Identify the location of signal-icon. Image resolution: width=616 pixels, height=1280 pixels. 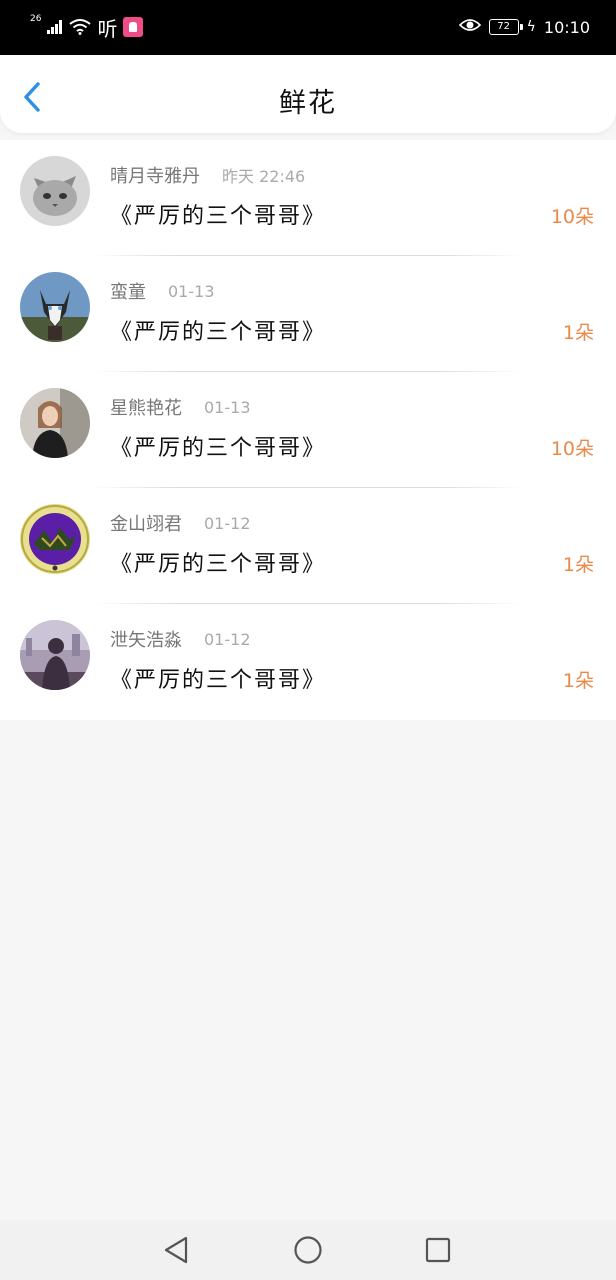
(55, 27).